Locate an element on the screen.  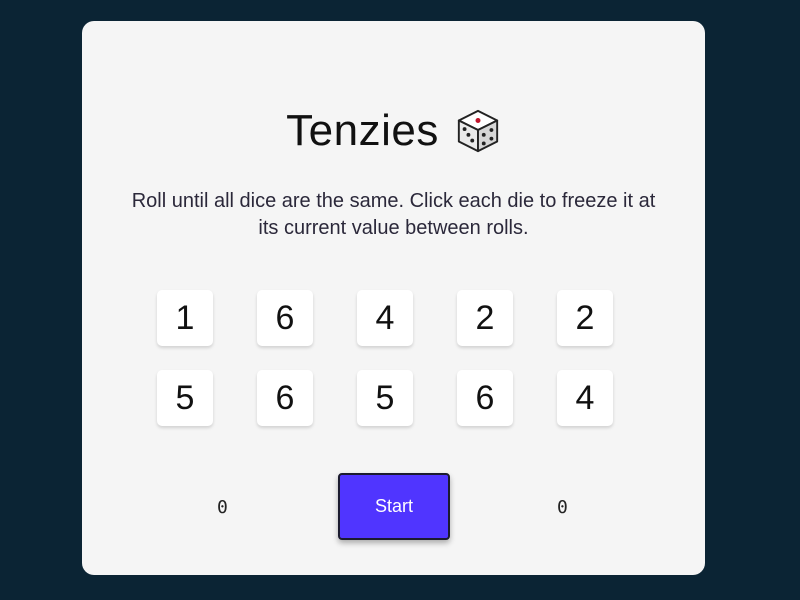
start-button: Start is located at coordinates (394, 506).